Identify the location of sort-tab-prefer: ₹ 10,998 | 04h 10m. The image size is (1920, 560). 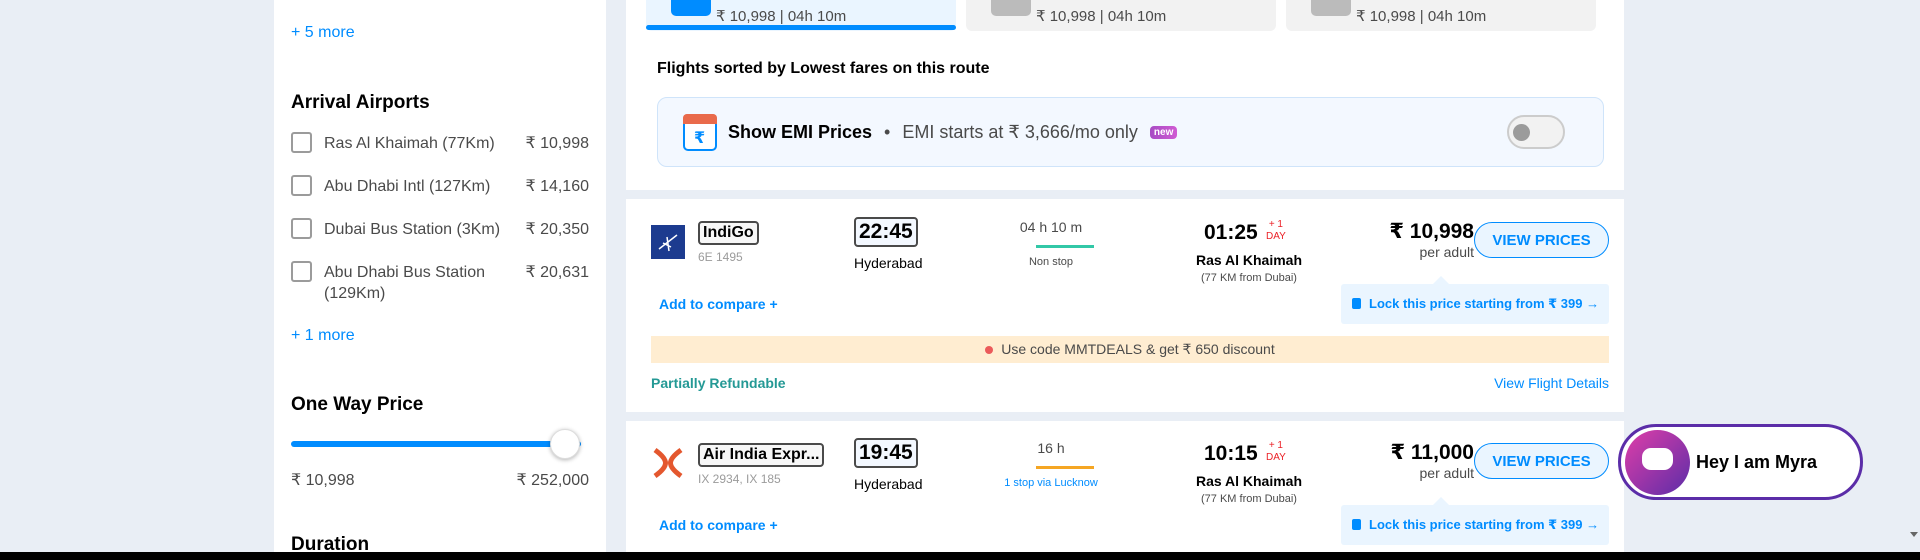
(1441, 15).